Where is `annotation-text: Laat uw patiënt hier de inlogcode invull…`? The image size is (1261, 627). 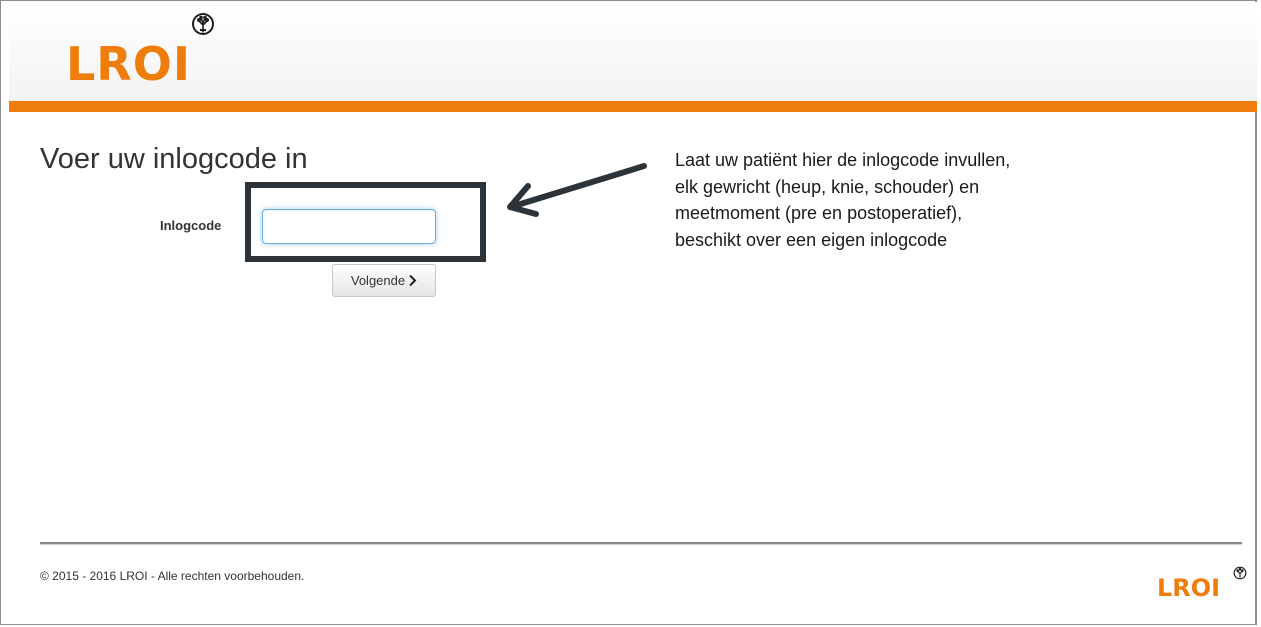
annotation-text: Laat uw patiënt hier de inlogcode invull… is located at coordinates (935, 200).